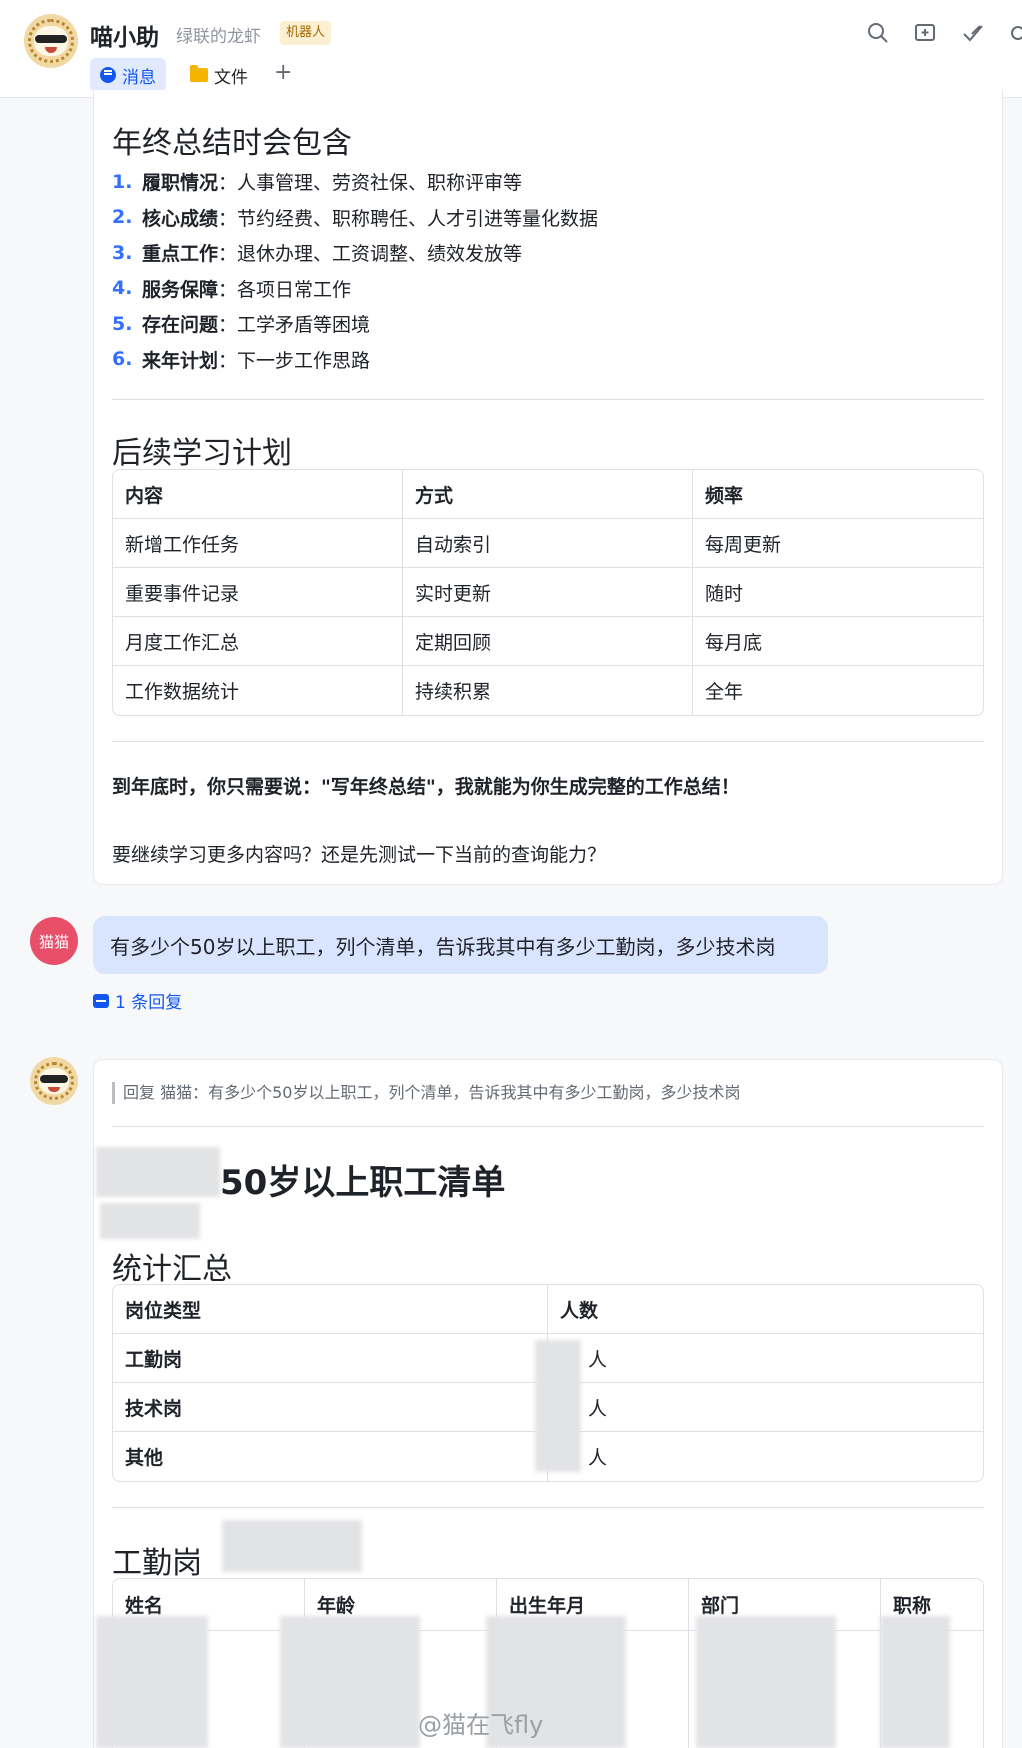 This screenshot has height=1748, width=1022. Describe the element at coordinates (172, 1269) in the screenshot. I see `statistics-heading: 统计汇总` at that location.